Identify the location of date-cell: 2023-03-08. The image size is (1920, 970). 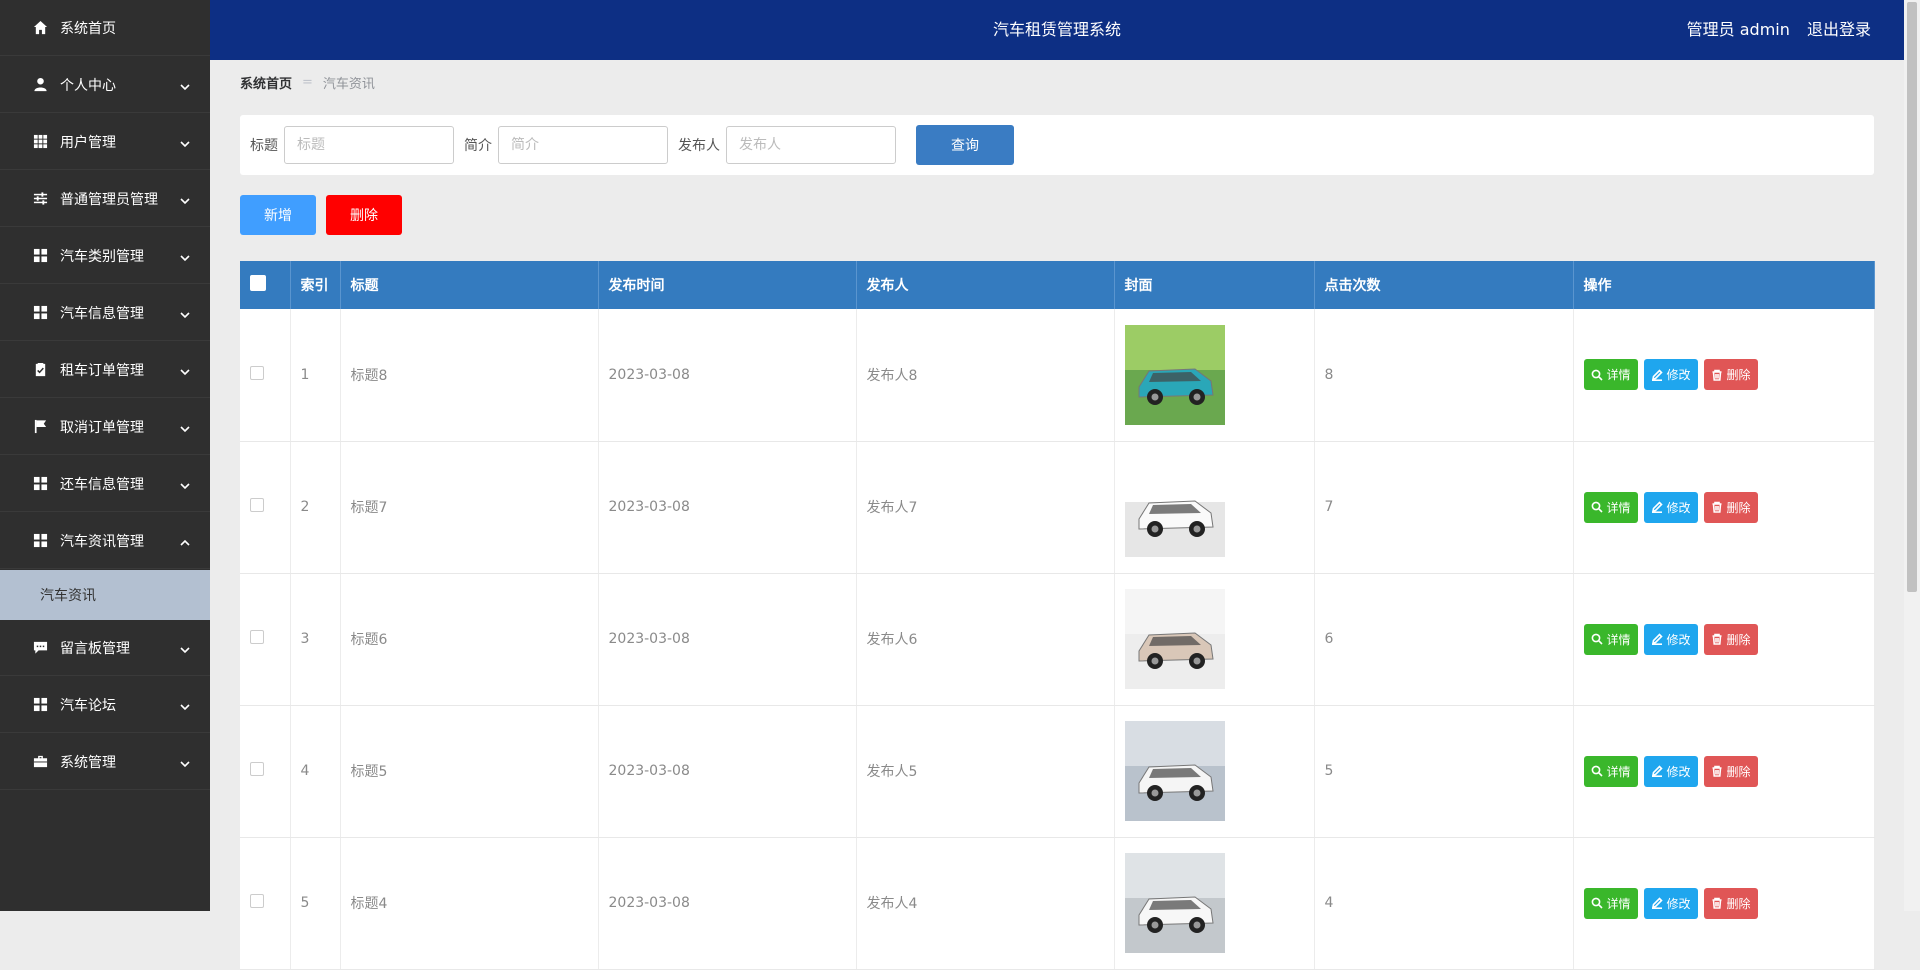
(727, 507).